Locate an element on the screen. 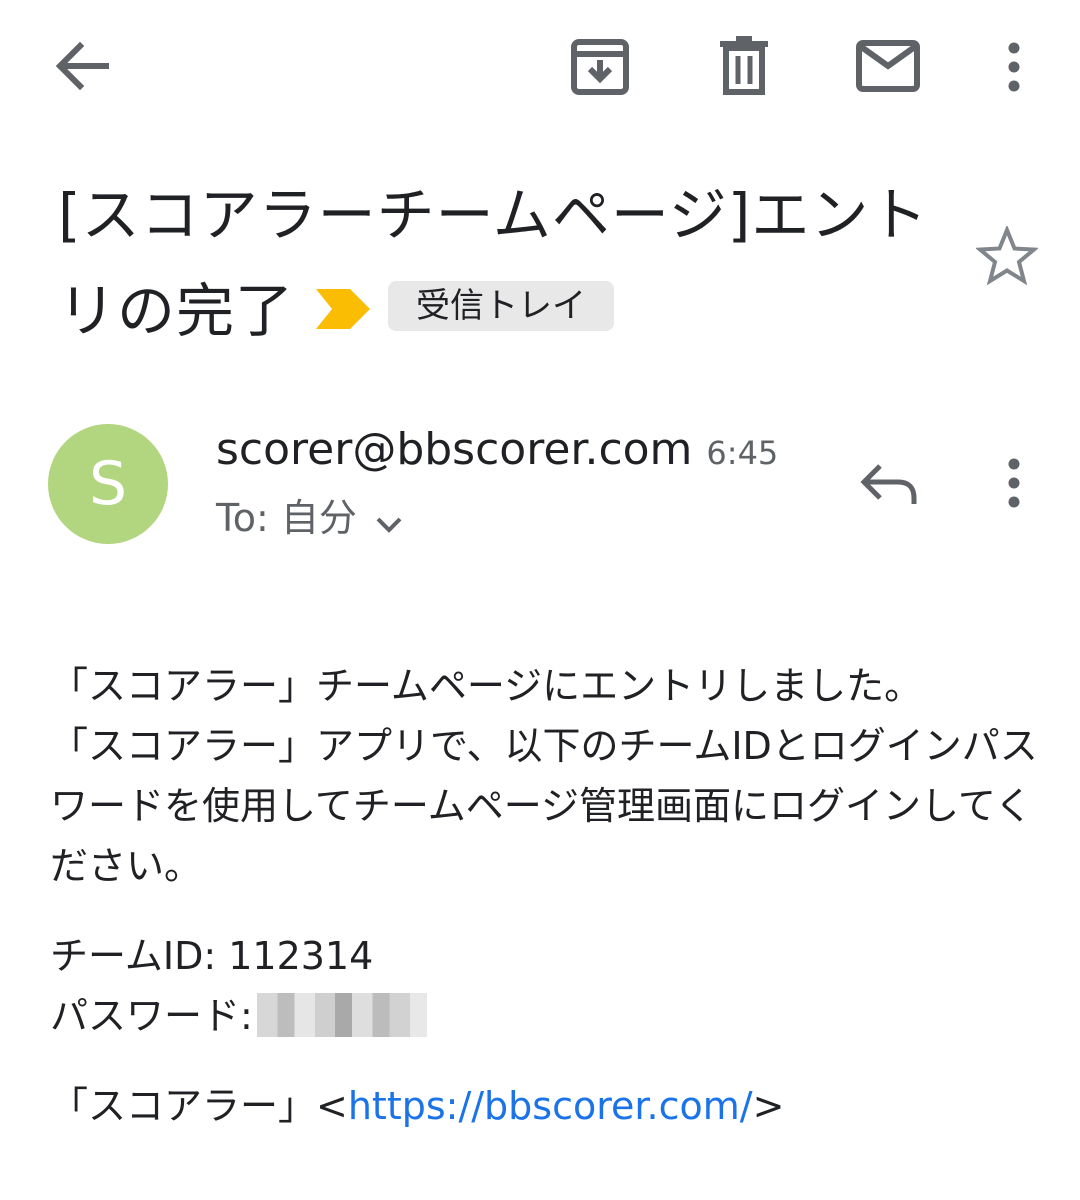 This screenshot has height=1200, width=1080. more-vert-icon is located at coordinates (1014, 67).